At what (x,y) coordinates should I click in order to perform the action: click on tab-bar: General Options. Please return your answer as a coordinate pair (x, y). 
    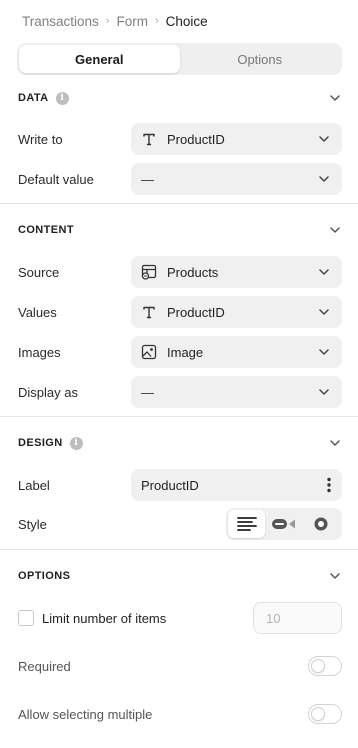
    Looking at the image, I should click on (179, 59).